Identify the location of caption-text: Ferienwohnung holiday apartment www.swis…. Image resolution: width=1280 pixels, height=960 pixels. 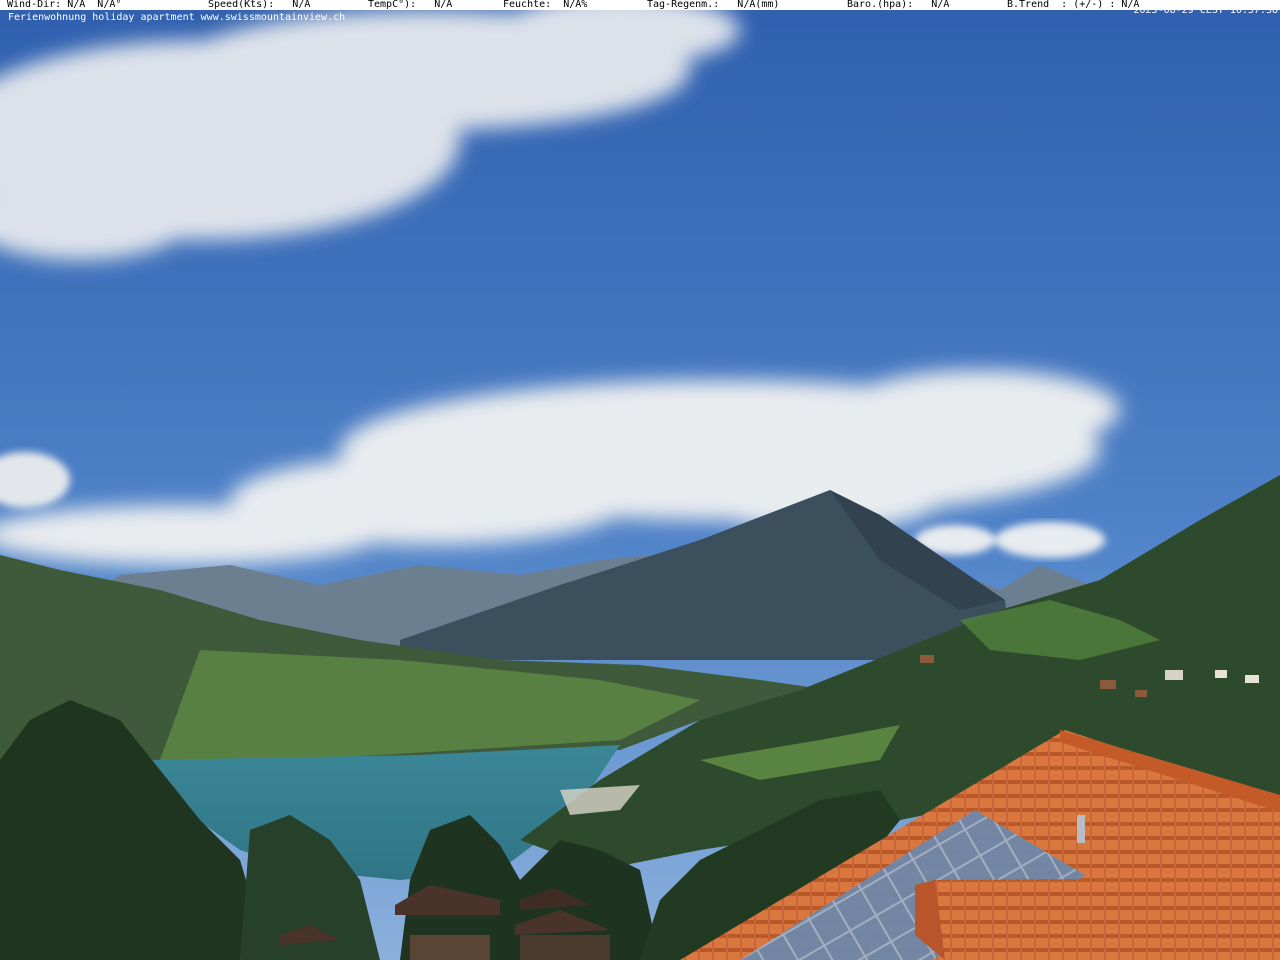
(177, 17).